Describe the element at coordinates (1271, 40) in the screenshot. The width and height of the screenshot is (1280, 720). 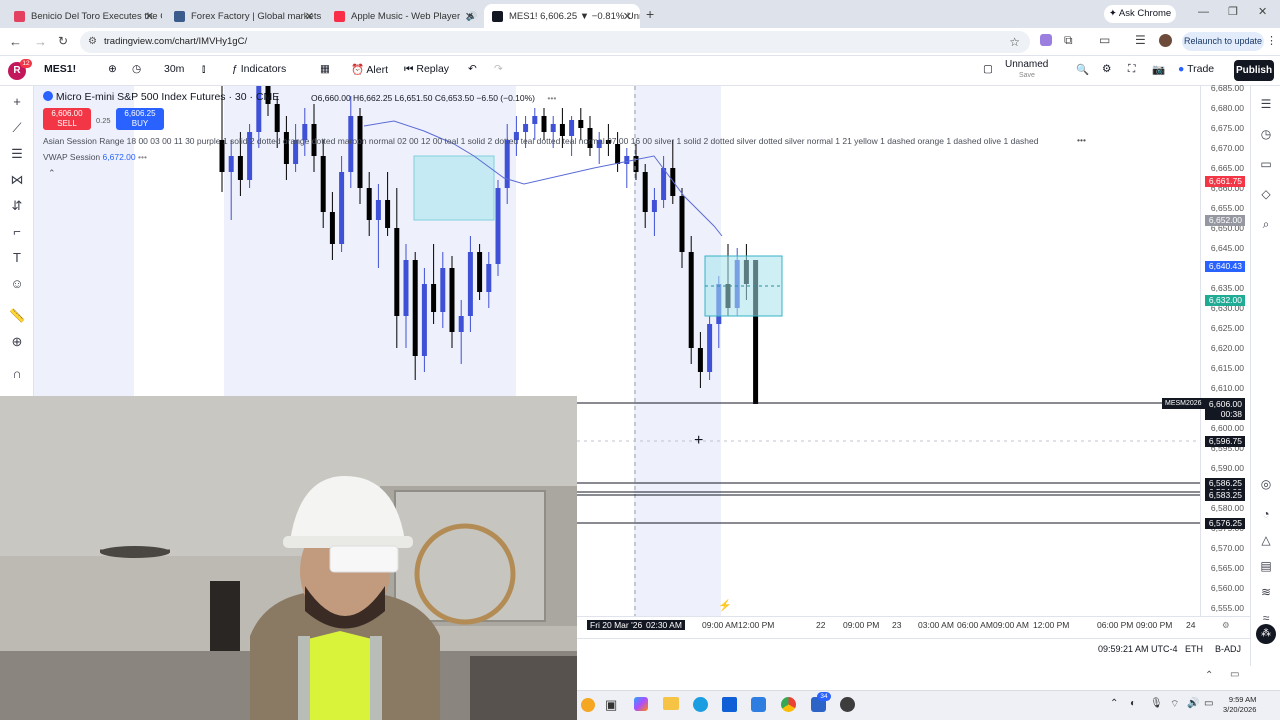
I see `kebab-menu-icon: ⋮` at that location.